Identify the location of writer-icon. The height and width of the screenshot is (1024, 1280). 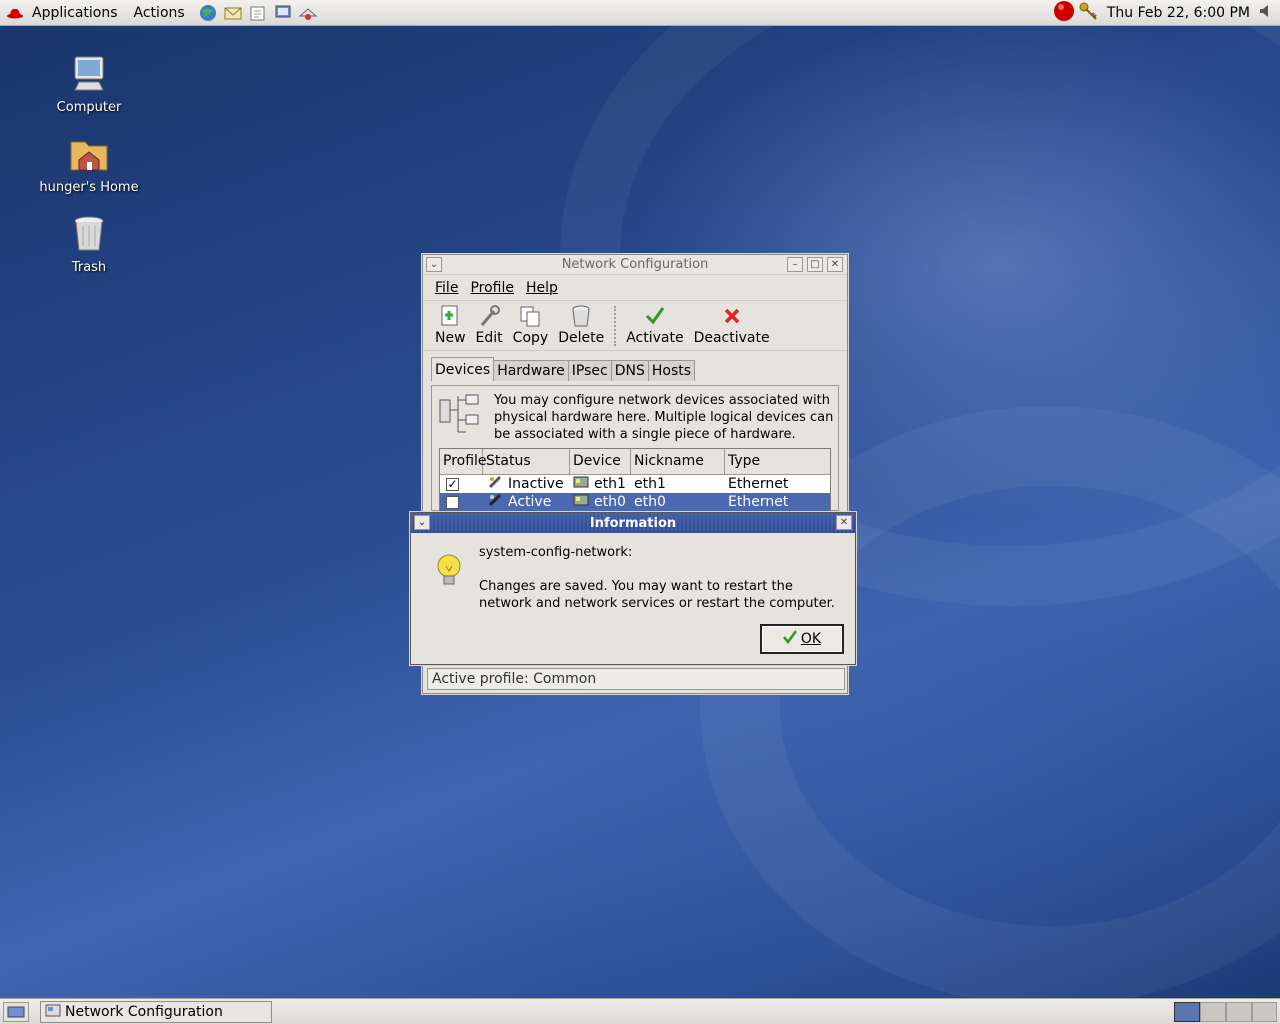
(258, 13).